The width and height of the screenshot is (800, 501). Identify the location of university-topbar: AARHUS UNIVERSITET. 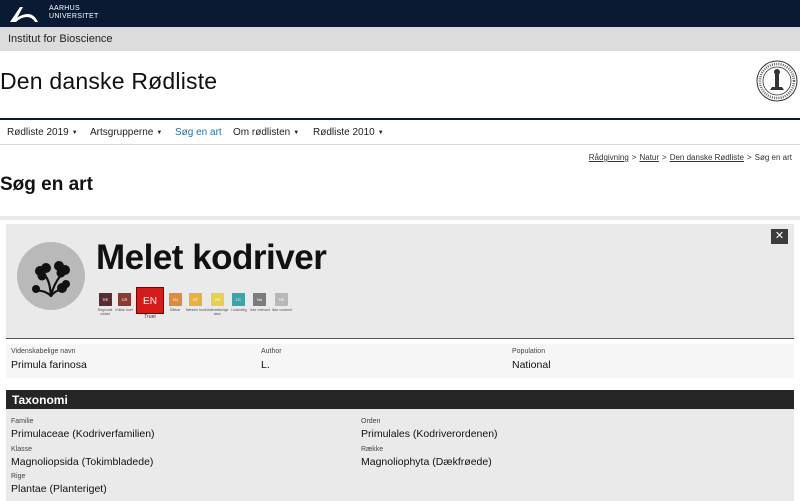
(400, 13).